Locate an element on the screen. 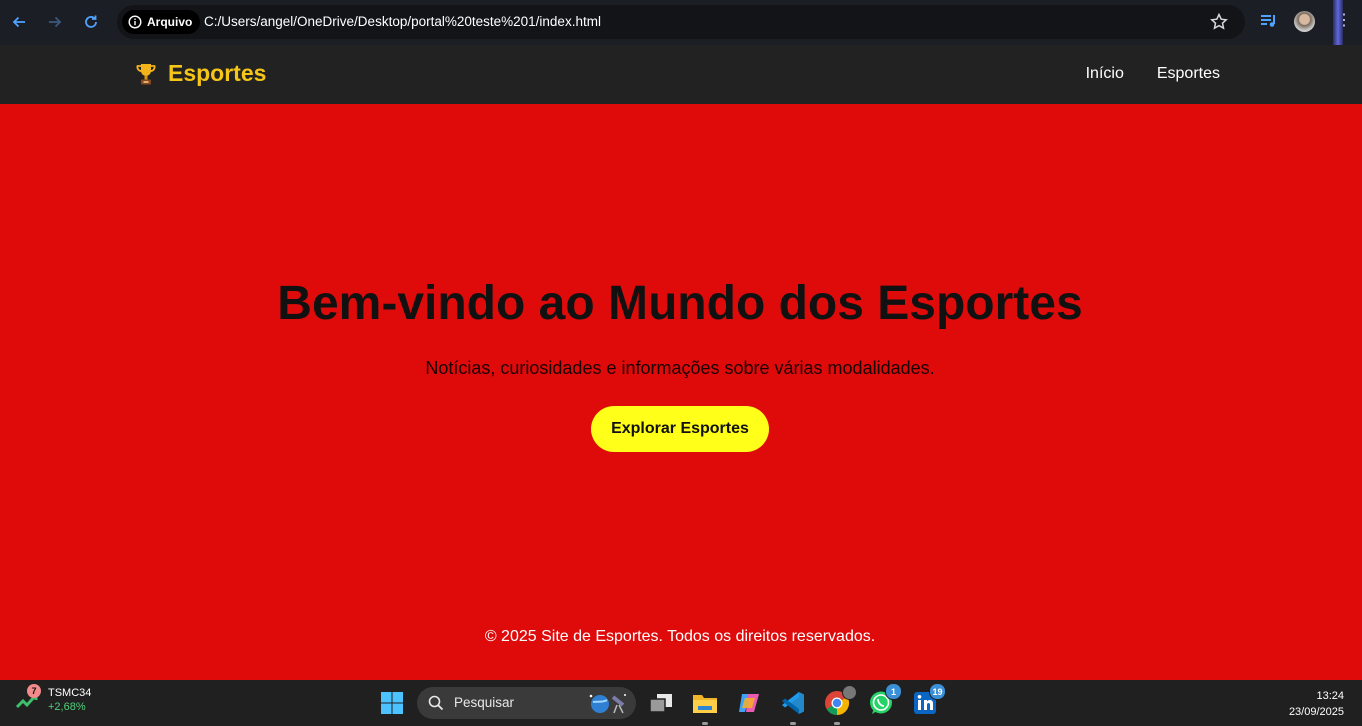  reload-button is located at coordinates (91, 22).